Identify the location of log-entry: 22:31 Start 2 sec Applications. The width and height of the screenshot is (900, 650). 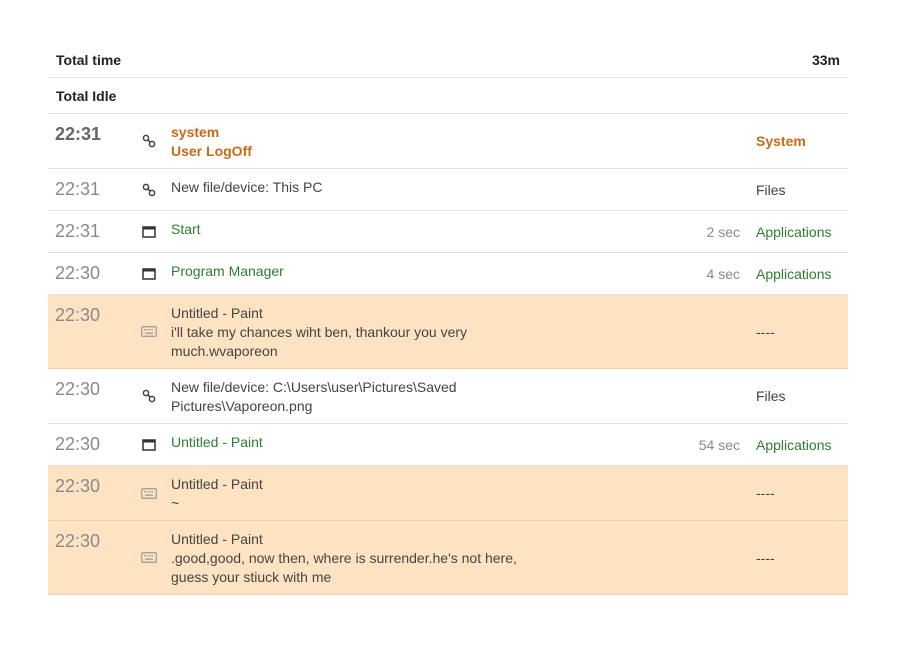
(448, 232).